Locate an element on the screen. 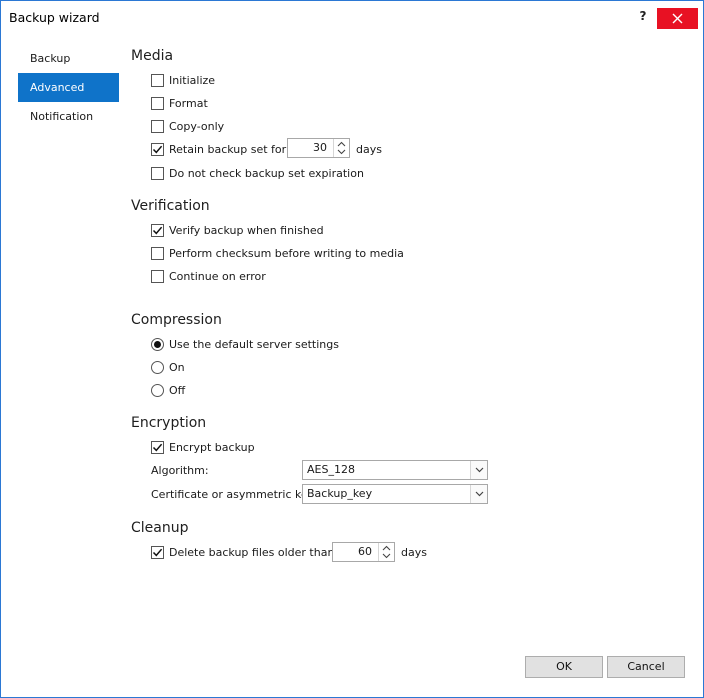 The image size is (704, 698). initialize-option: Initialize is located at coordinates (183, 80).